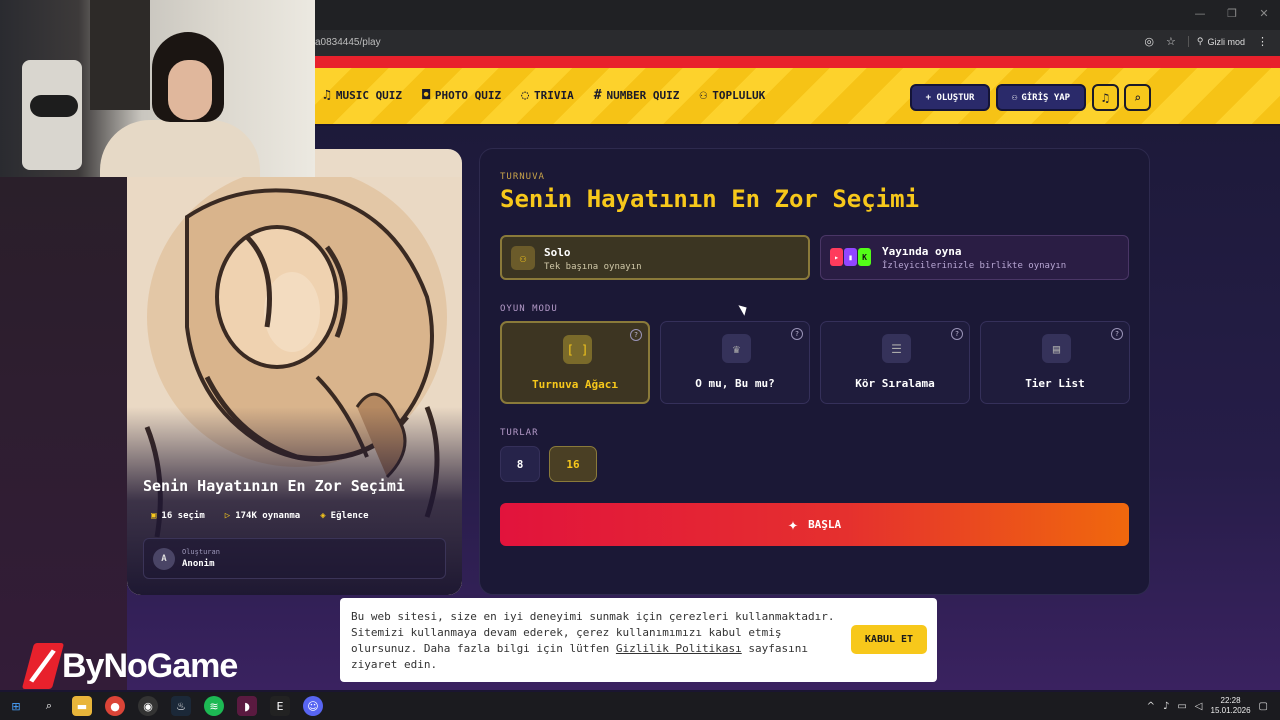  Describe the element at coordinates (1230, 710) in the screenshot. I see `clock-date: 15.01.2026` at that location.